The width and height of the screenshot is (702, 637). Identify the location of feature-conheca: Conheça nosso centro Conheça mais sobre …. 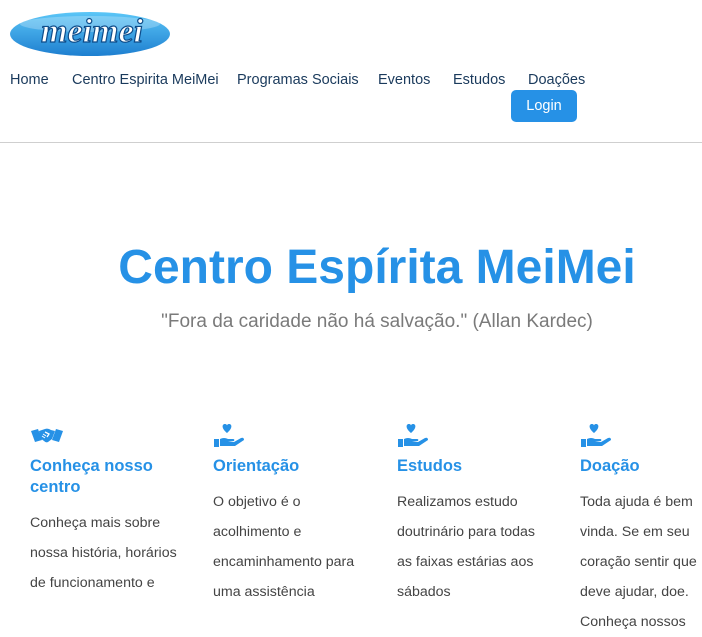
(107, 511).